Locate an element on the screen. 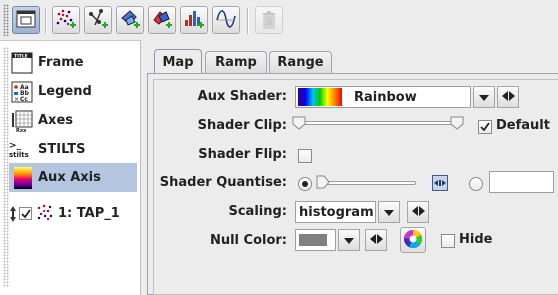  null-color-dropdown-button is located at coordinates (349, 240).